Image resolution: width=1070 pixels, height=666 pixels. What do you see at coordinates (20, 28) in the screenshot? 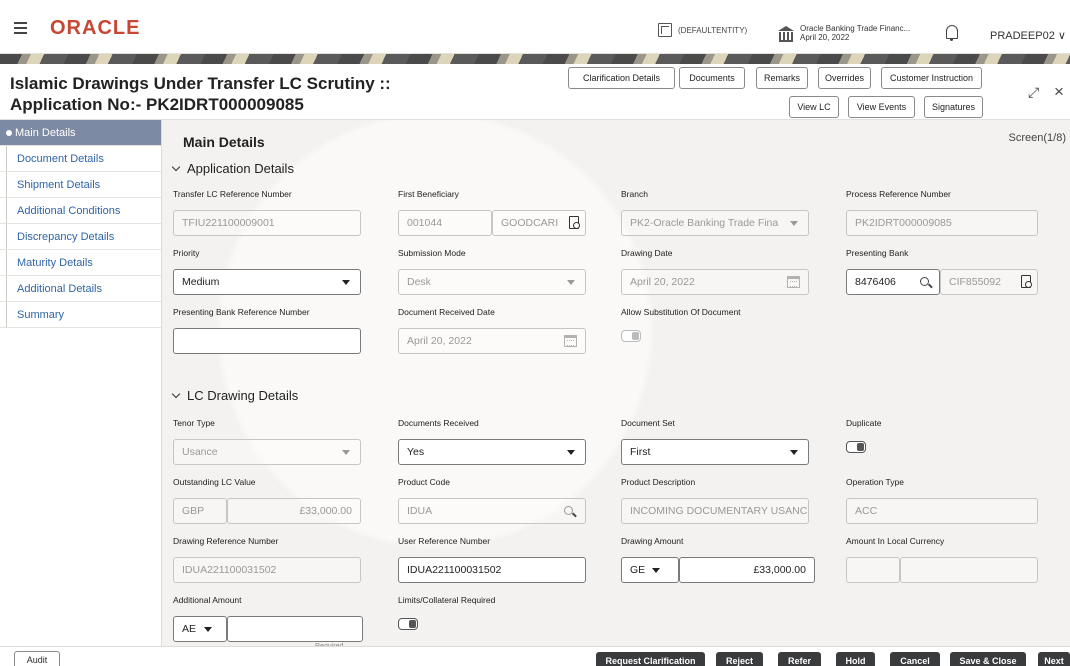
I see `hamburger-menu-icon` at bounding box center [20, 28].